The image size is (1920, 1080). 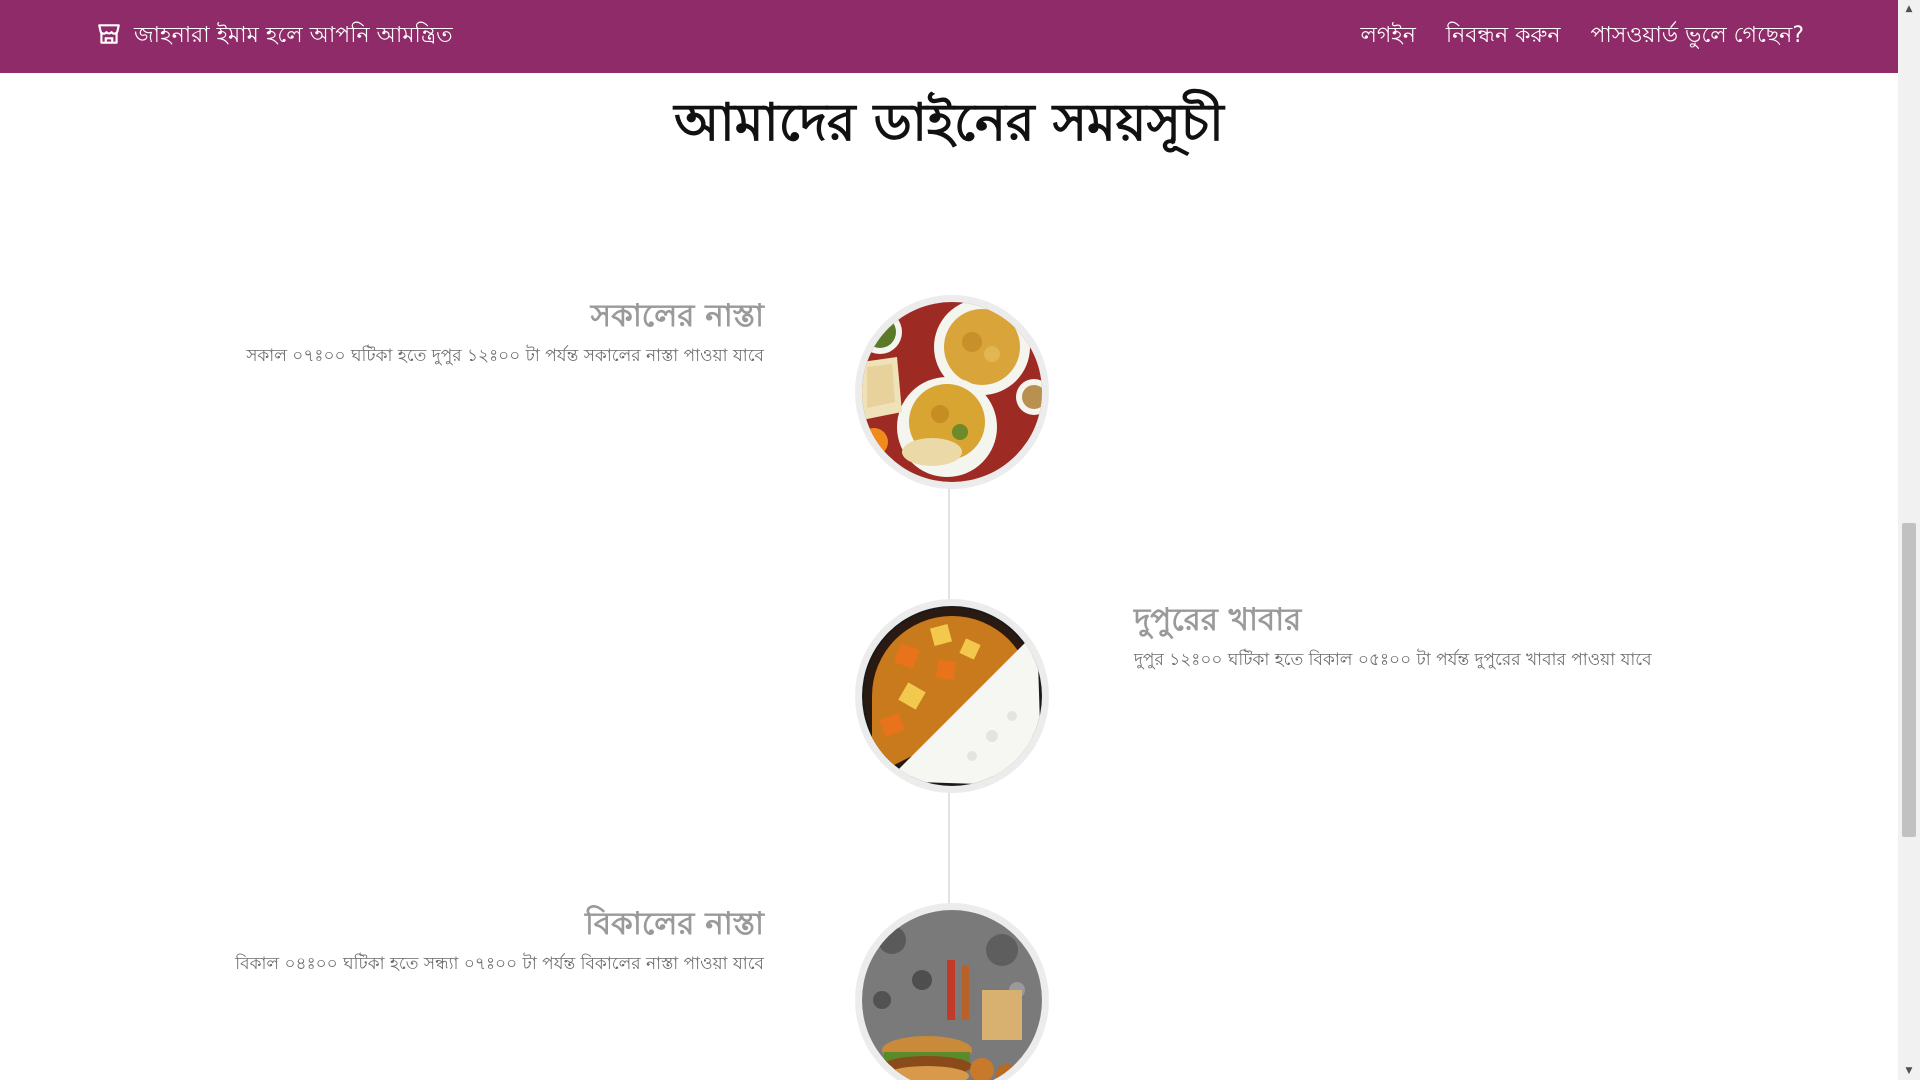 I want to click on nav-links: লগইন নিবন্ধন করুন পাসওয়ার্ড ভুলে গেছেন?, so click(x=1582, y=36).